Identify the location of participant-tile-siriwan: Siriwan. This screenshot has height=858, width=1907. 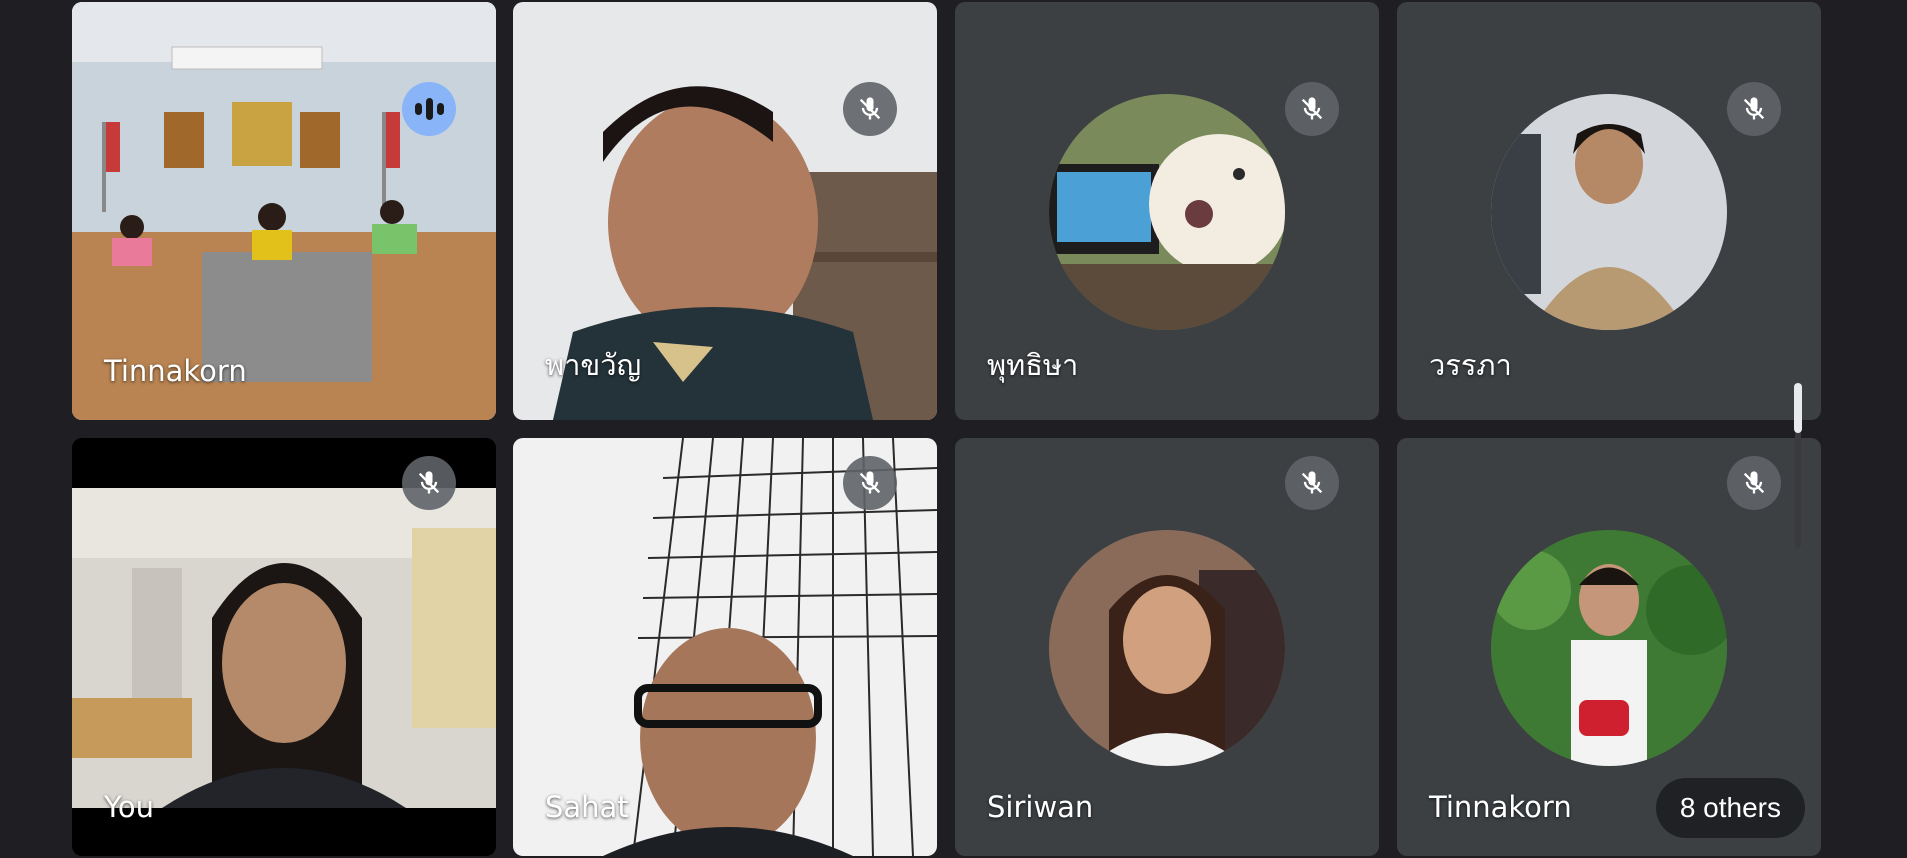
(1167, 647).